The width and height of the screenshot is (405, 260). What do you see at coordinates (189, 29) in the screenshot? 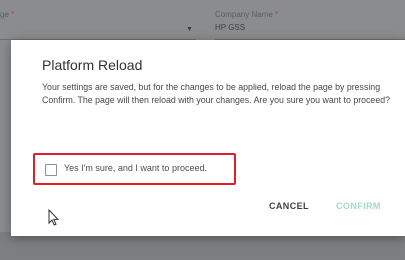
I see `chevron-down-icon: ▼` at bounding box center [189, 29].